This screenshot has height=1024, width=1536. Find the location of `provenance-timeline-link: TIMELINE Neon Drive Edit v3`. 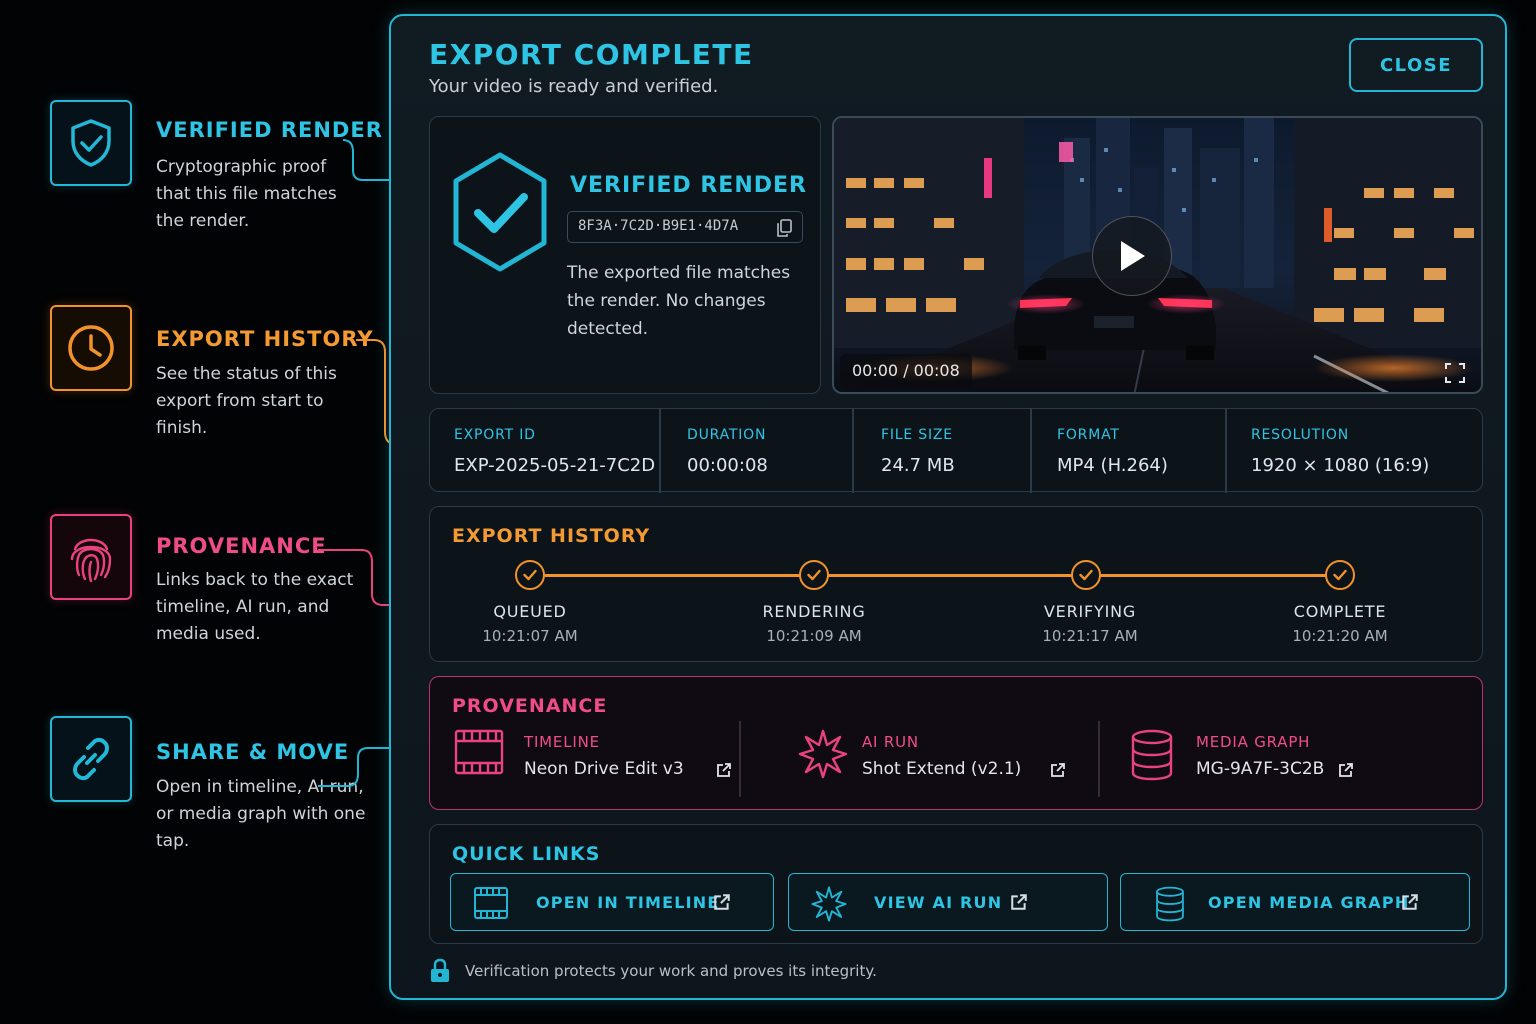

provenance-timeline-link: TIMELINE Neon Drive Edit v3 is located at coordinates (599, 761).